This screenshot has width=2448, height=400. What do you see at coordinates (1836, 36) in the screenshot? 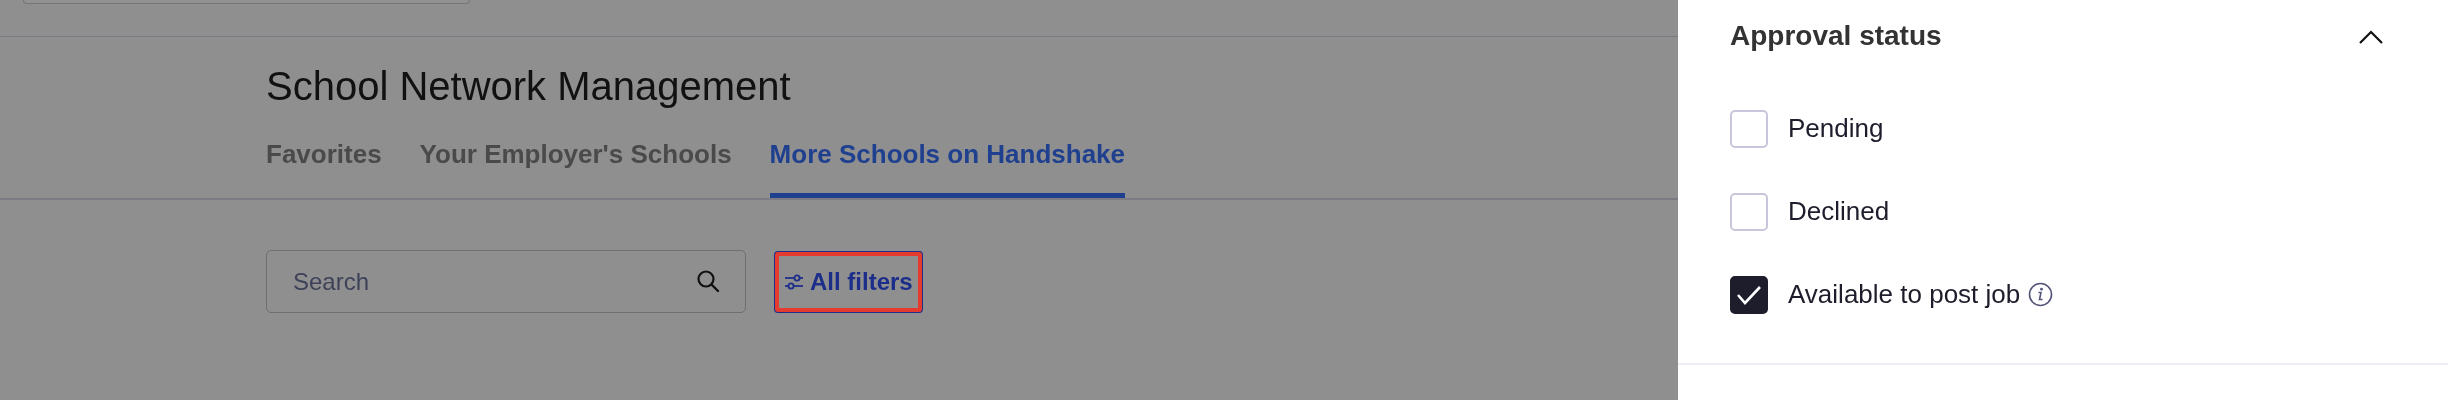
I see `section-title: Approval status` at bounding box center [1836, 36].